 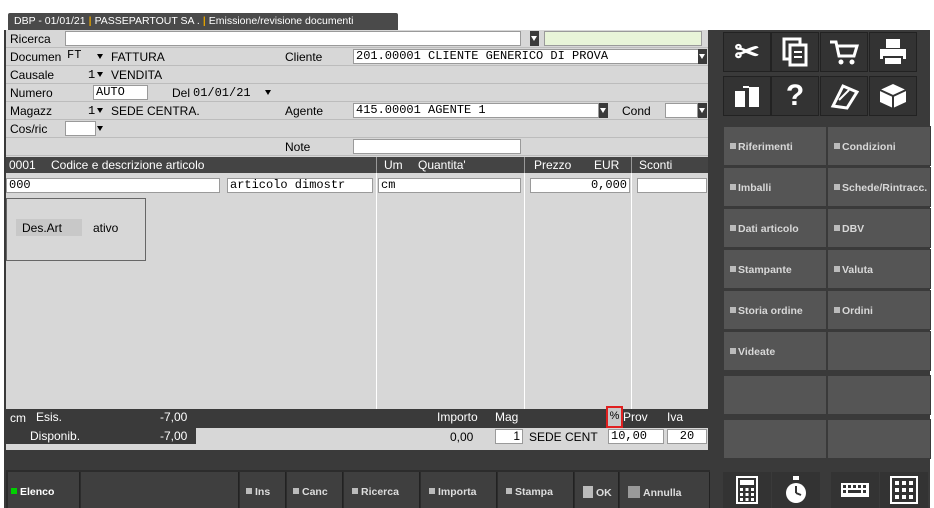 What do you see at coordinates (879, 269) in the screenshot?
I see `valuta-button: Valuta` at bounding box center [879, 269].